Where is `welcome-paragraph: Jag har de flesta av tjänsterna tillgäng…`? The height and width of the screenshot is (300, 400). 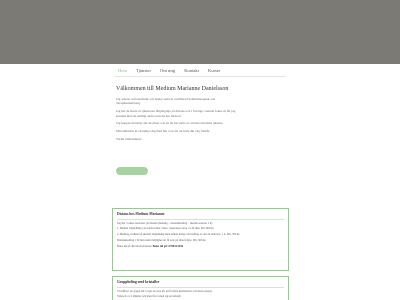 welcome-paragraph: Jag har de flesta av tjänsterna tillgäng… is located at coordinates (176, 113).